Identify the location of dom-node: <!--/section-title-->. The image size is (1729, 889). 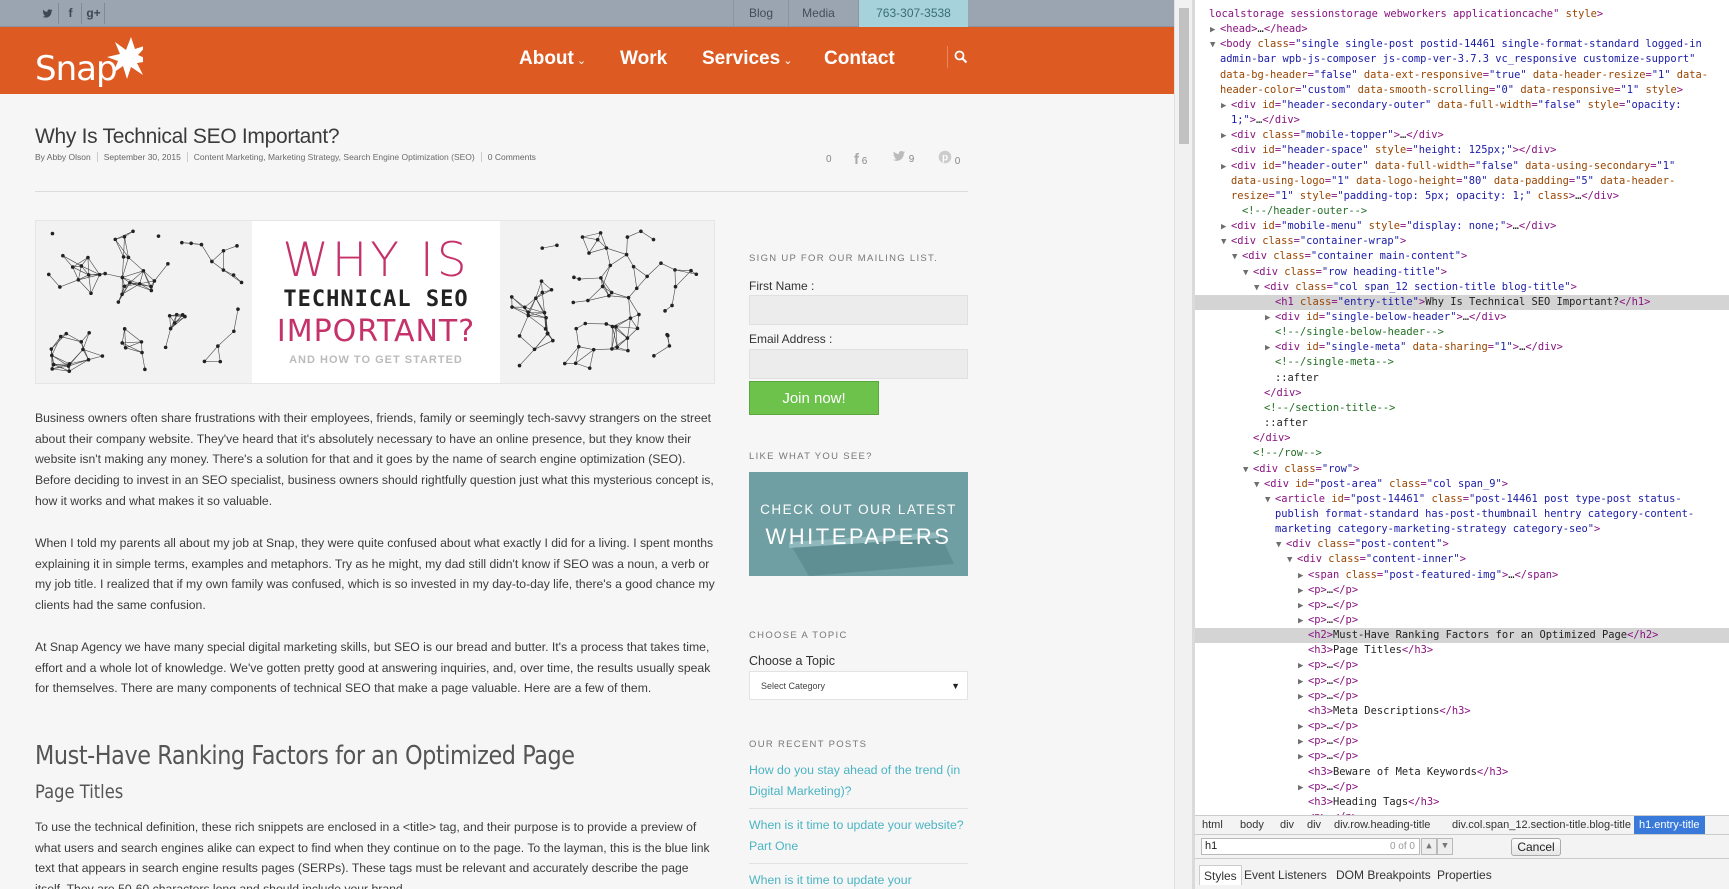
(1462, 408).